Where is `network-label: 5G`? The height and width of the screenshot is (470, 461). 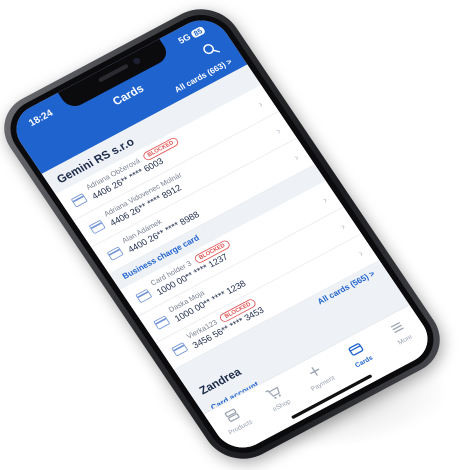 network-label: 5G is located at coordinates (184, 39).